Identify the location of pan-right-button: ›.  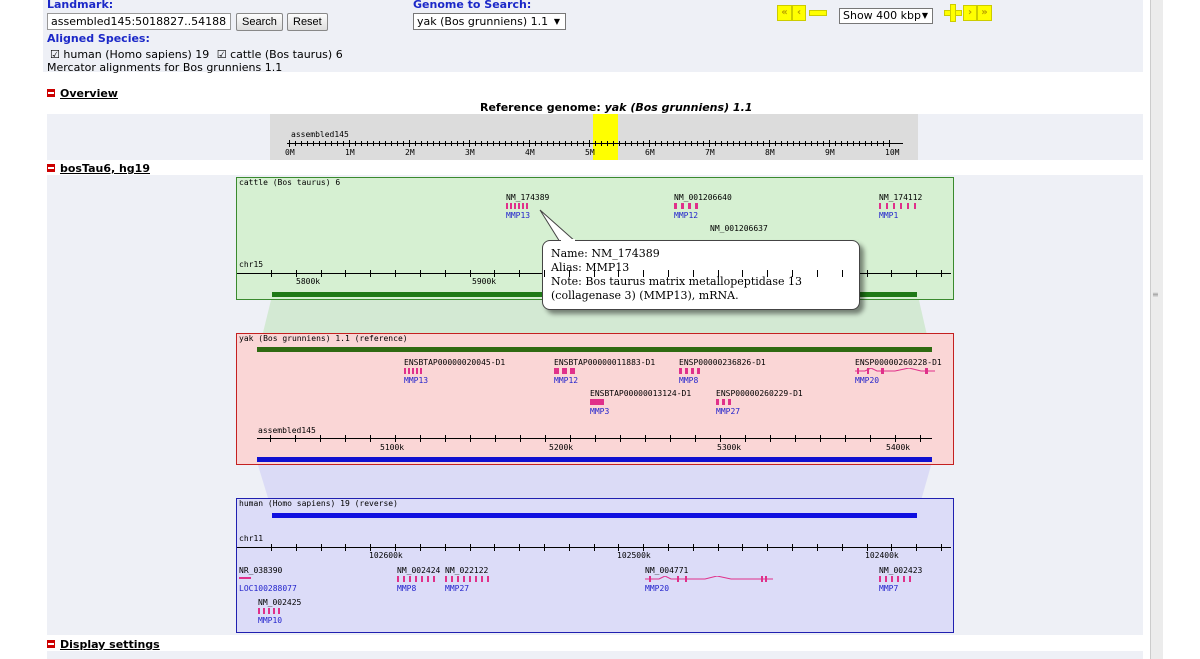
(970, 13).